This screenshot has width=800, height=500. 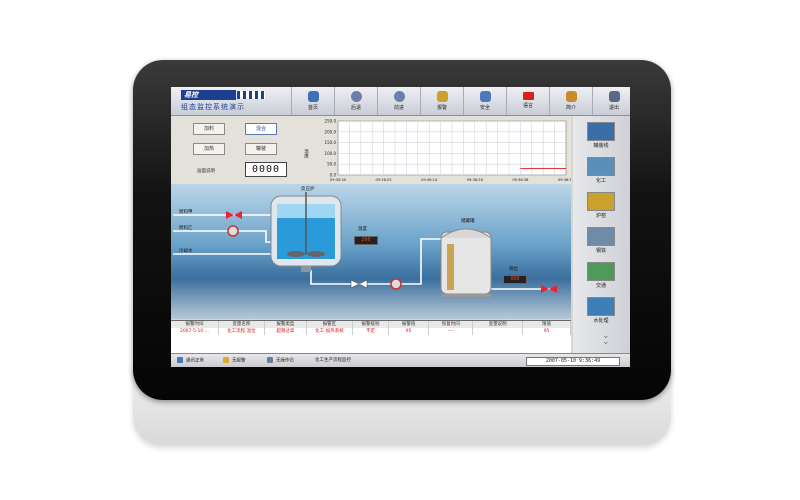 I want to click on nav-security-button: 安全, so click(x=484, y=101).